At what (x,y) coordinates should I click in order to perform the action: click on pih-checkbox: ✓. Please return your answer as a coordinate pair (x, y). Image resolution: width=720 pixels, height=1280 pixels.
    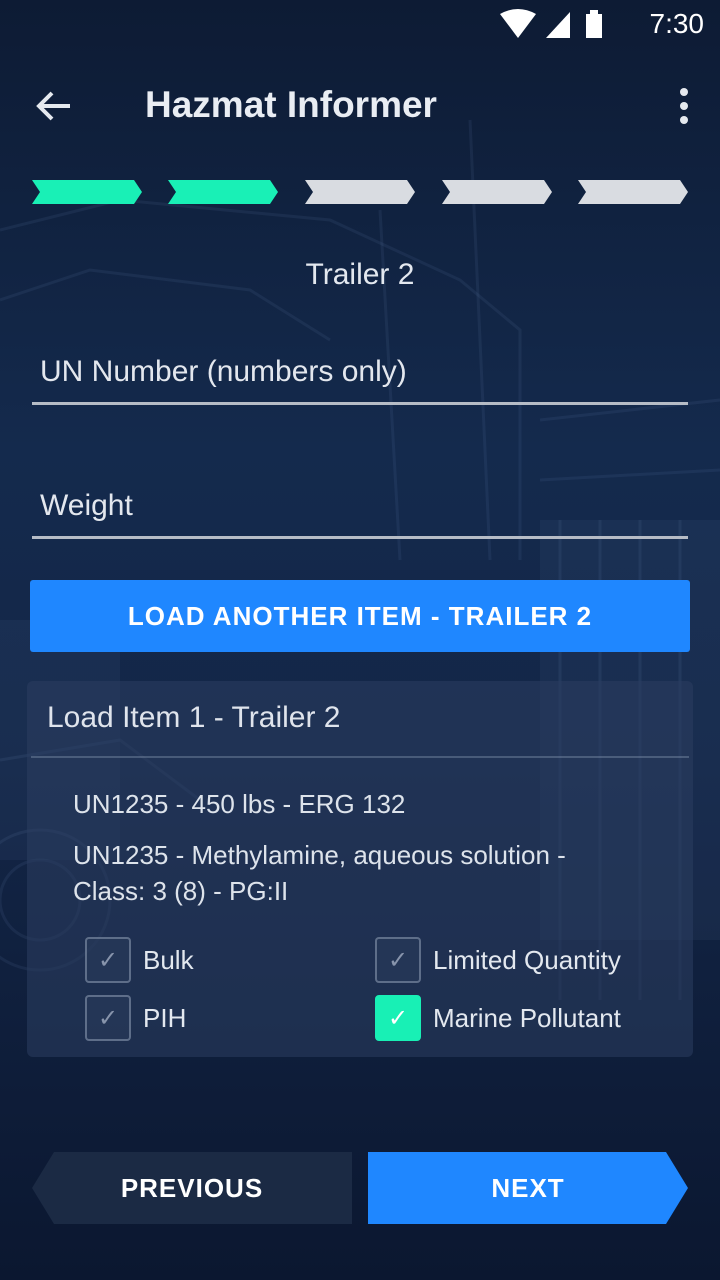
    Looking at the image, I should click on (108, 1018).